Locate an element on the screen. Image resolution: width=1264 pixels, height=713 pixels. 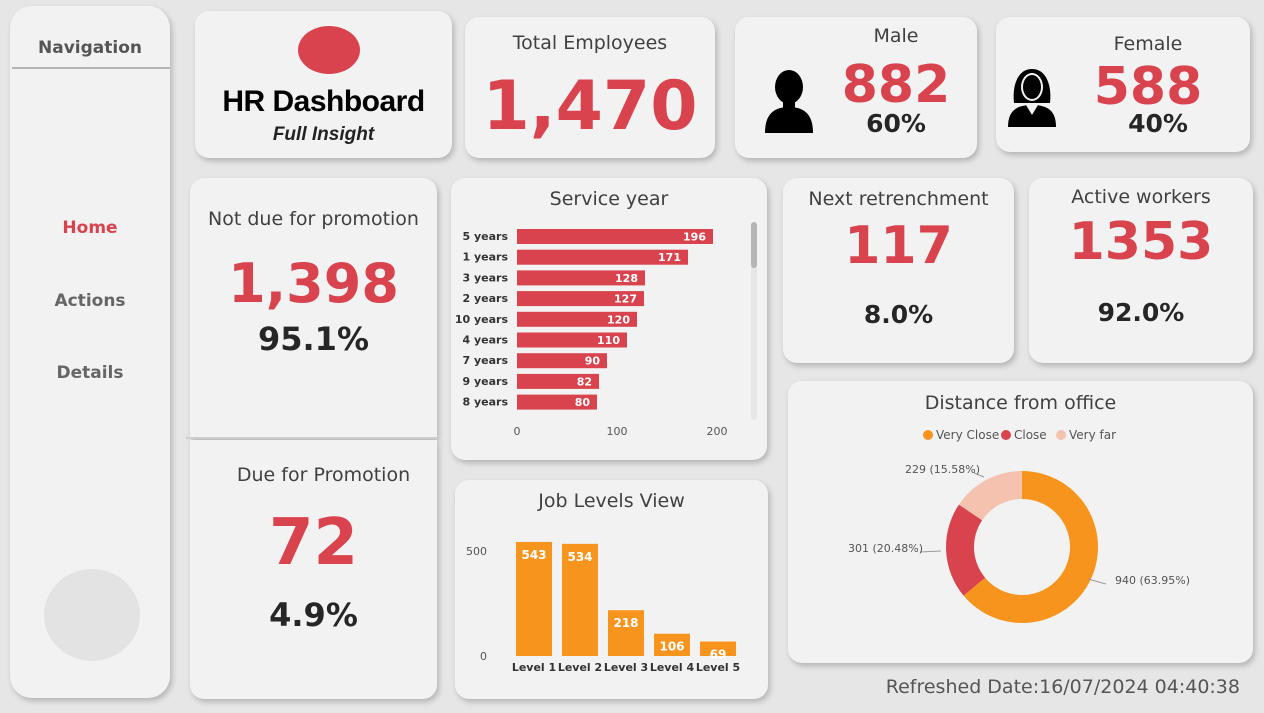
service-x-tick: 200 is located at coordinates (717, 431).